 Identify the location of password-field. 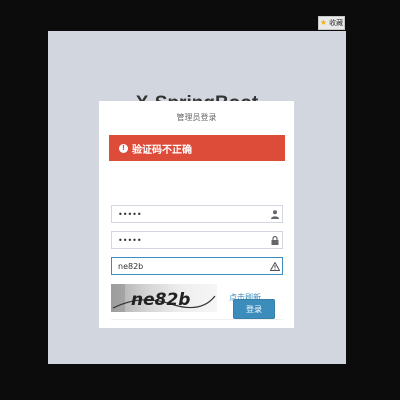
(197, 240).